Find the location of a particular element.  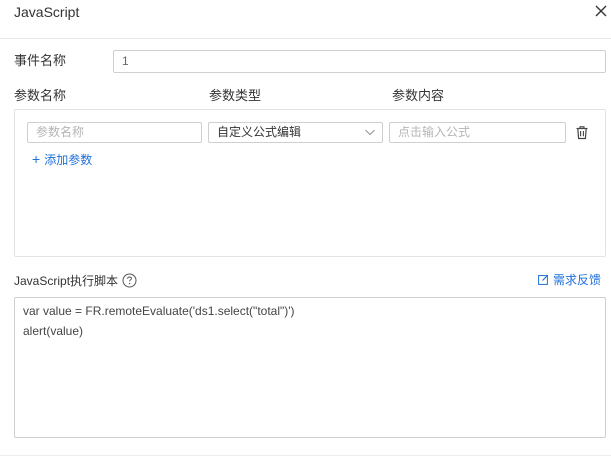

param-content-header: 参数内容 is located at coordinates (418, 95).